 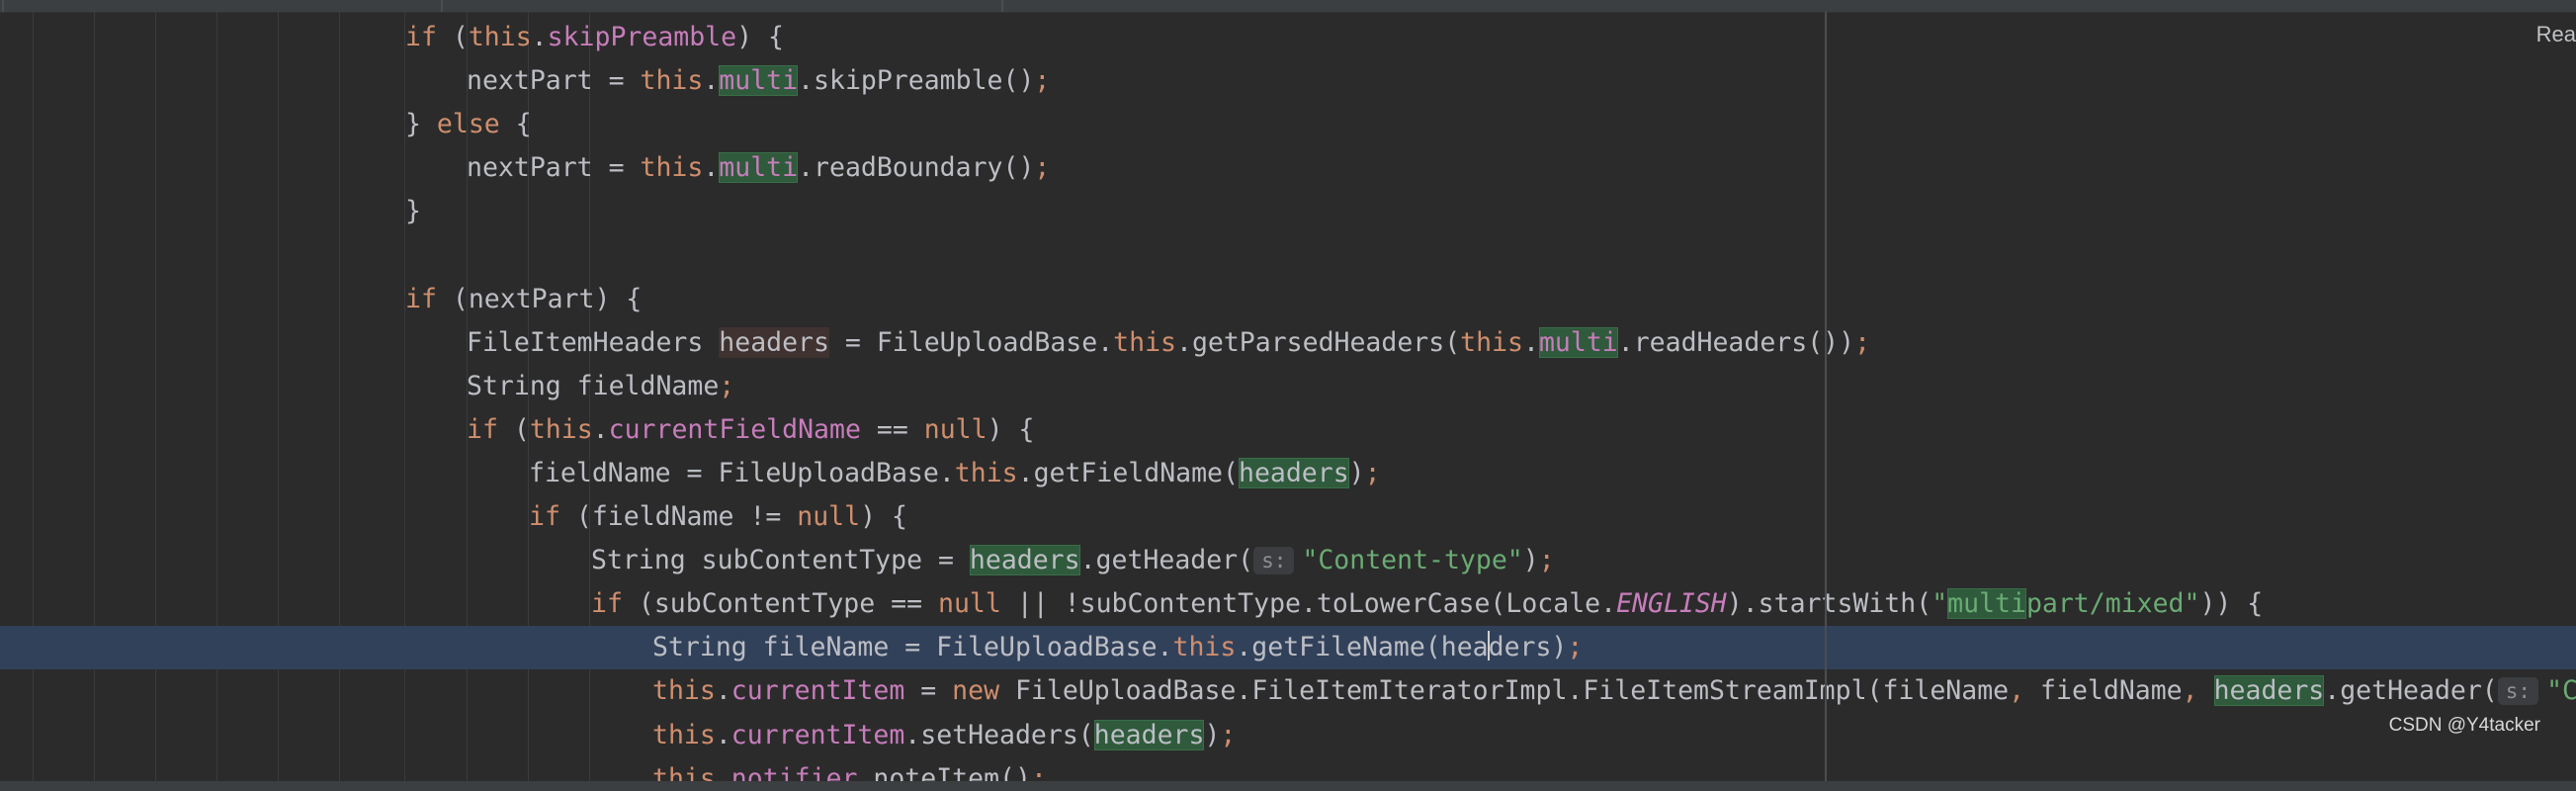 What do you see at coordinates (742, 473) in the screenshot?
I see `code-token: fieldName = FileUploadBase.` at bounding box center [742, 473].